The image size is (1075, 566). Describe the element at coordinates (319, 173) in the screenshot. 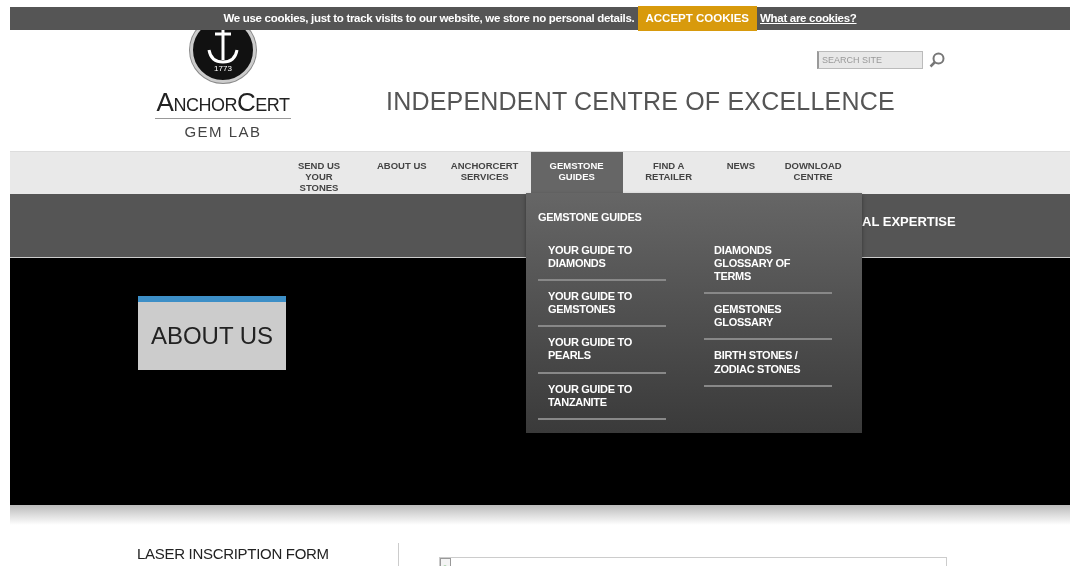

I see `nav-item: SEND US YOUR STONES` at that location.